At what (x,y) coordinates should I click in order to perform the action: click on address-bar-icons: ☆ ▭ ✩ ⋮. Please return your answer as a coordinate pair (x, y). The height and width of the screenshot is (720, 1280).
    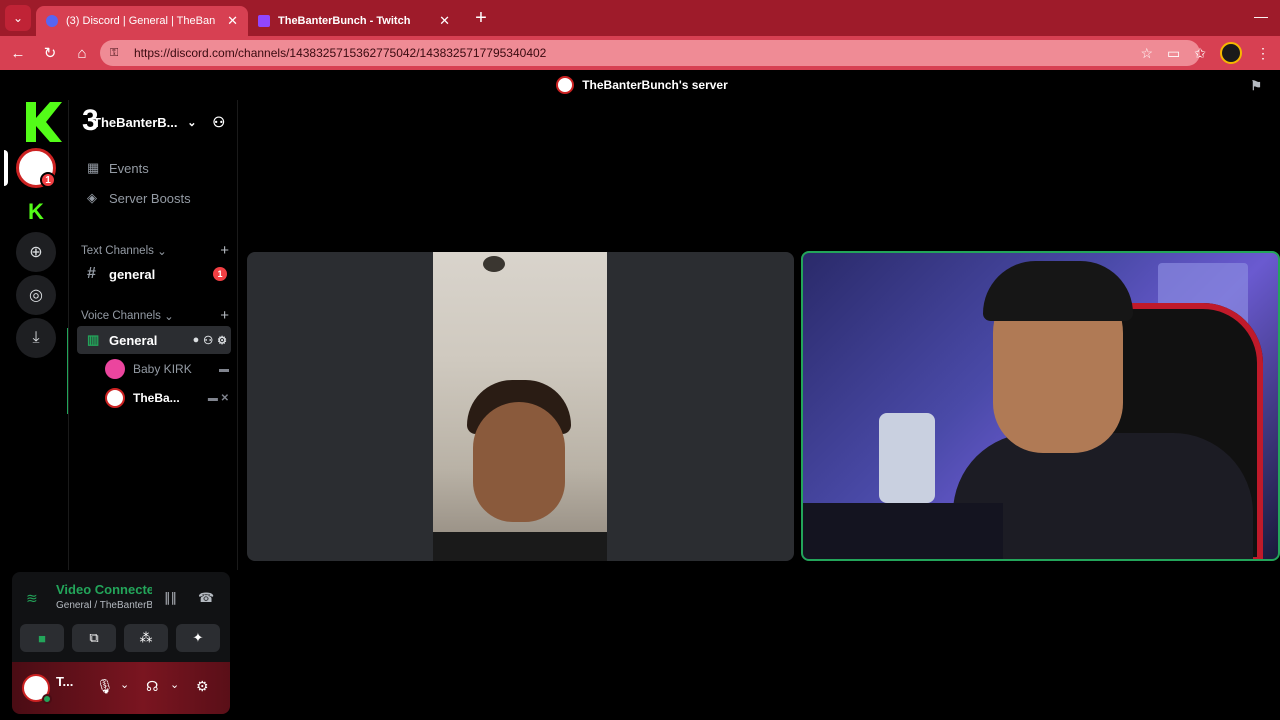
    Looking at the image, I should click on (1205, 53).